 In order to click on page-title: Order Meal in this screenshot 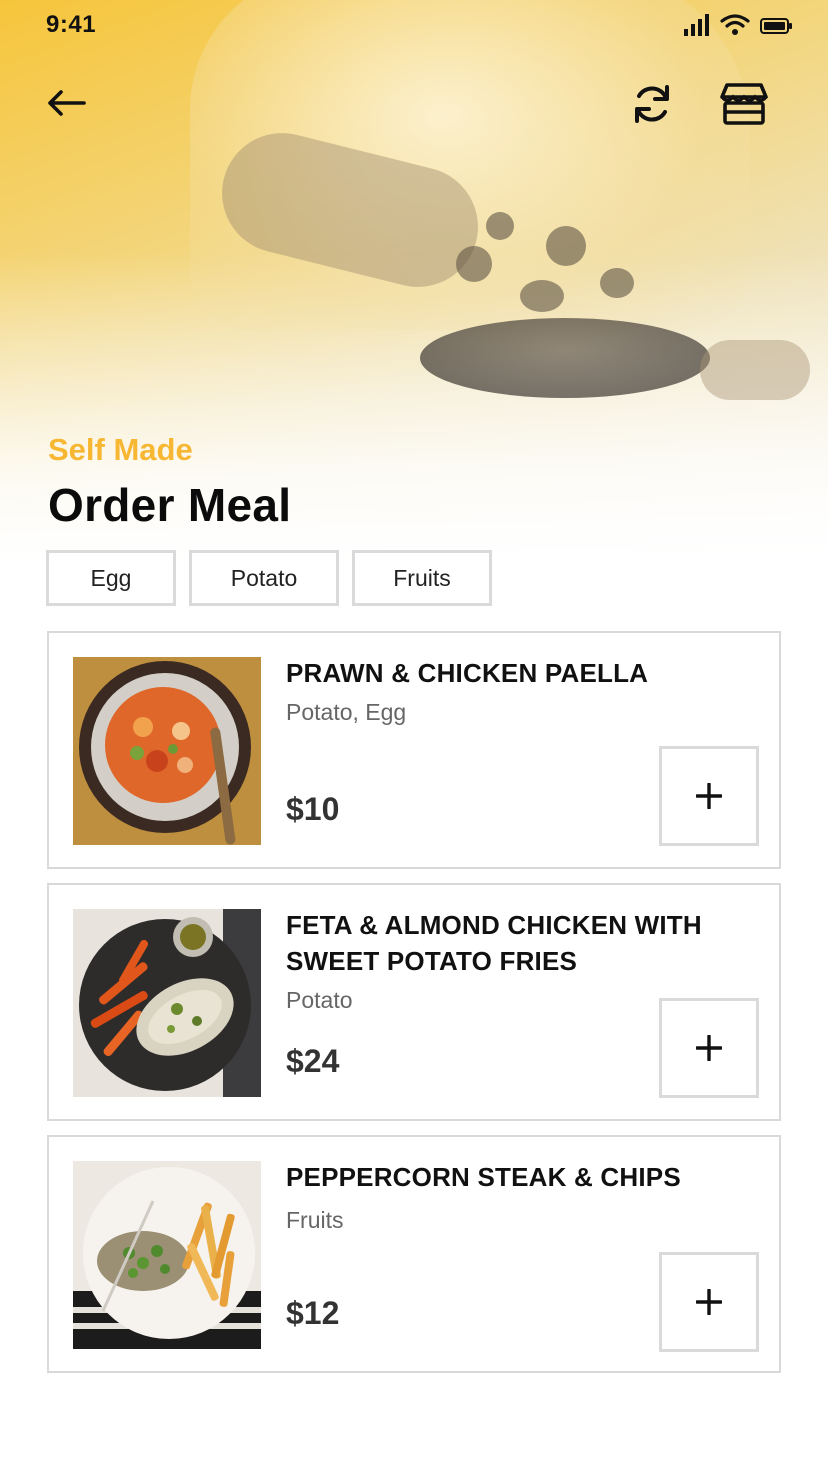, I will do `click(170, 505)`.